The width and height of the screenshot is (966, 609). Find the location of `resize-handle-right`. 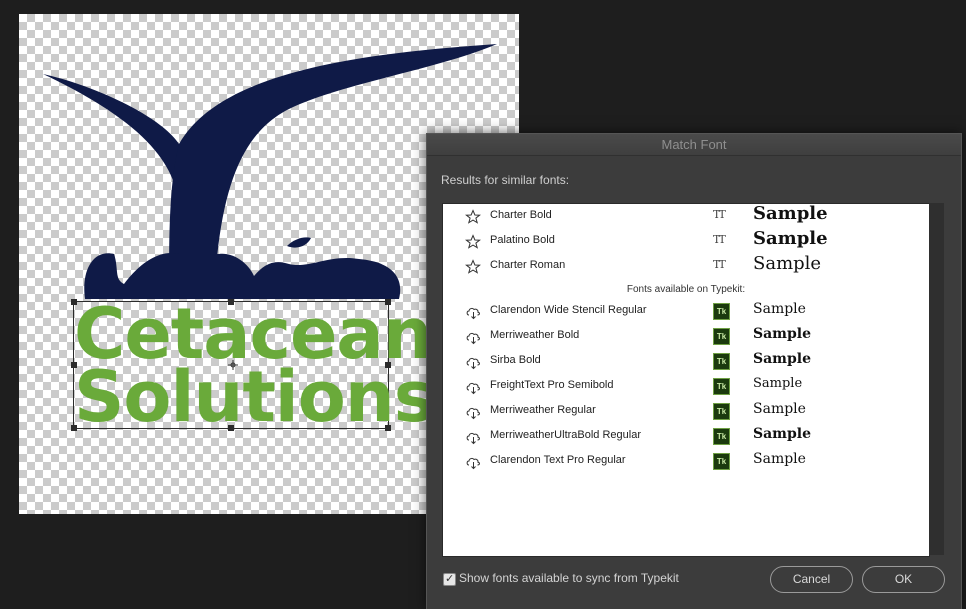

resize-handle-right is located at coordinates (388, 365).